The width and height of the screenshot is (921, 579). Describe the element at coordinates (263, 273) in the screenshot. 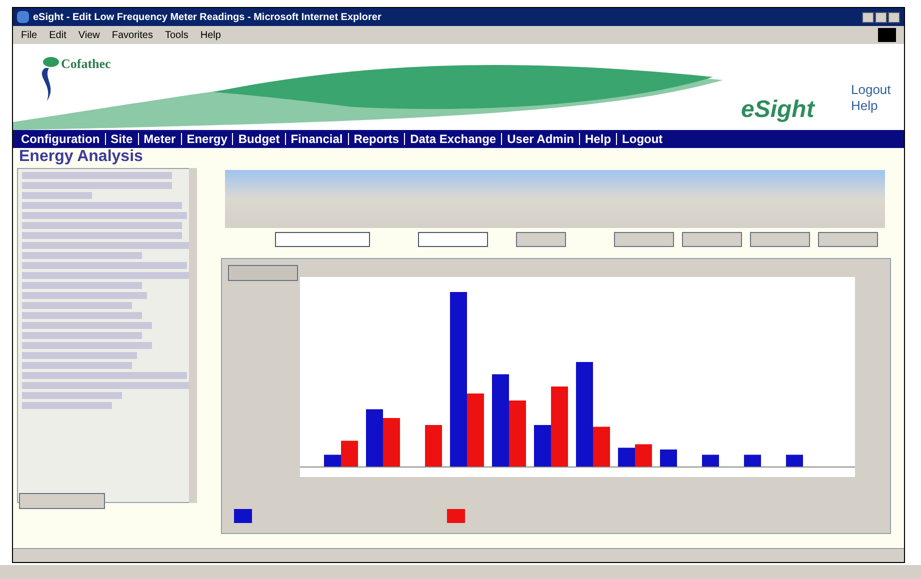

I see `chart-toolbar` at that location.